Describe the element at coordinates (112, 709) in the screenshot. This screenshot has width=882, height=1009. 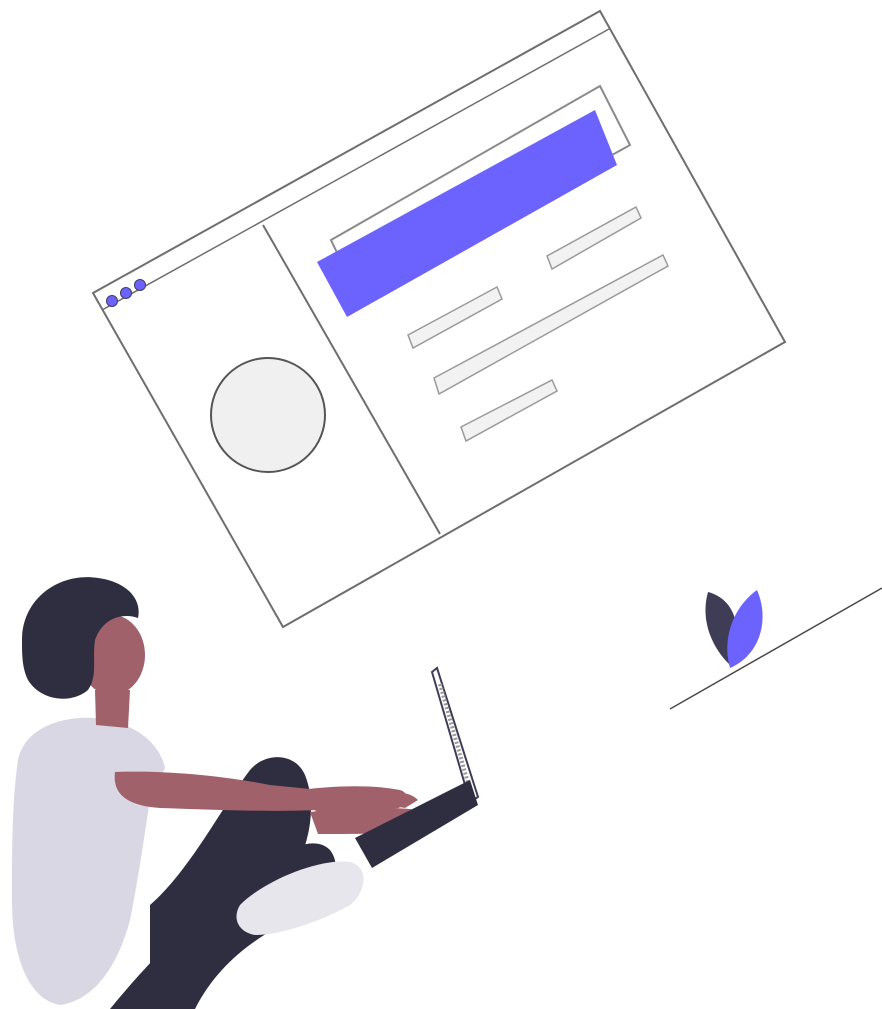
I see `person-neck` at that location.